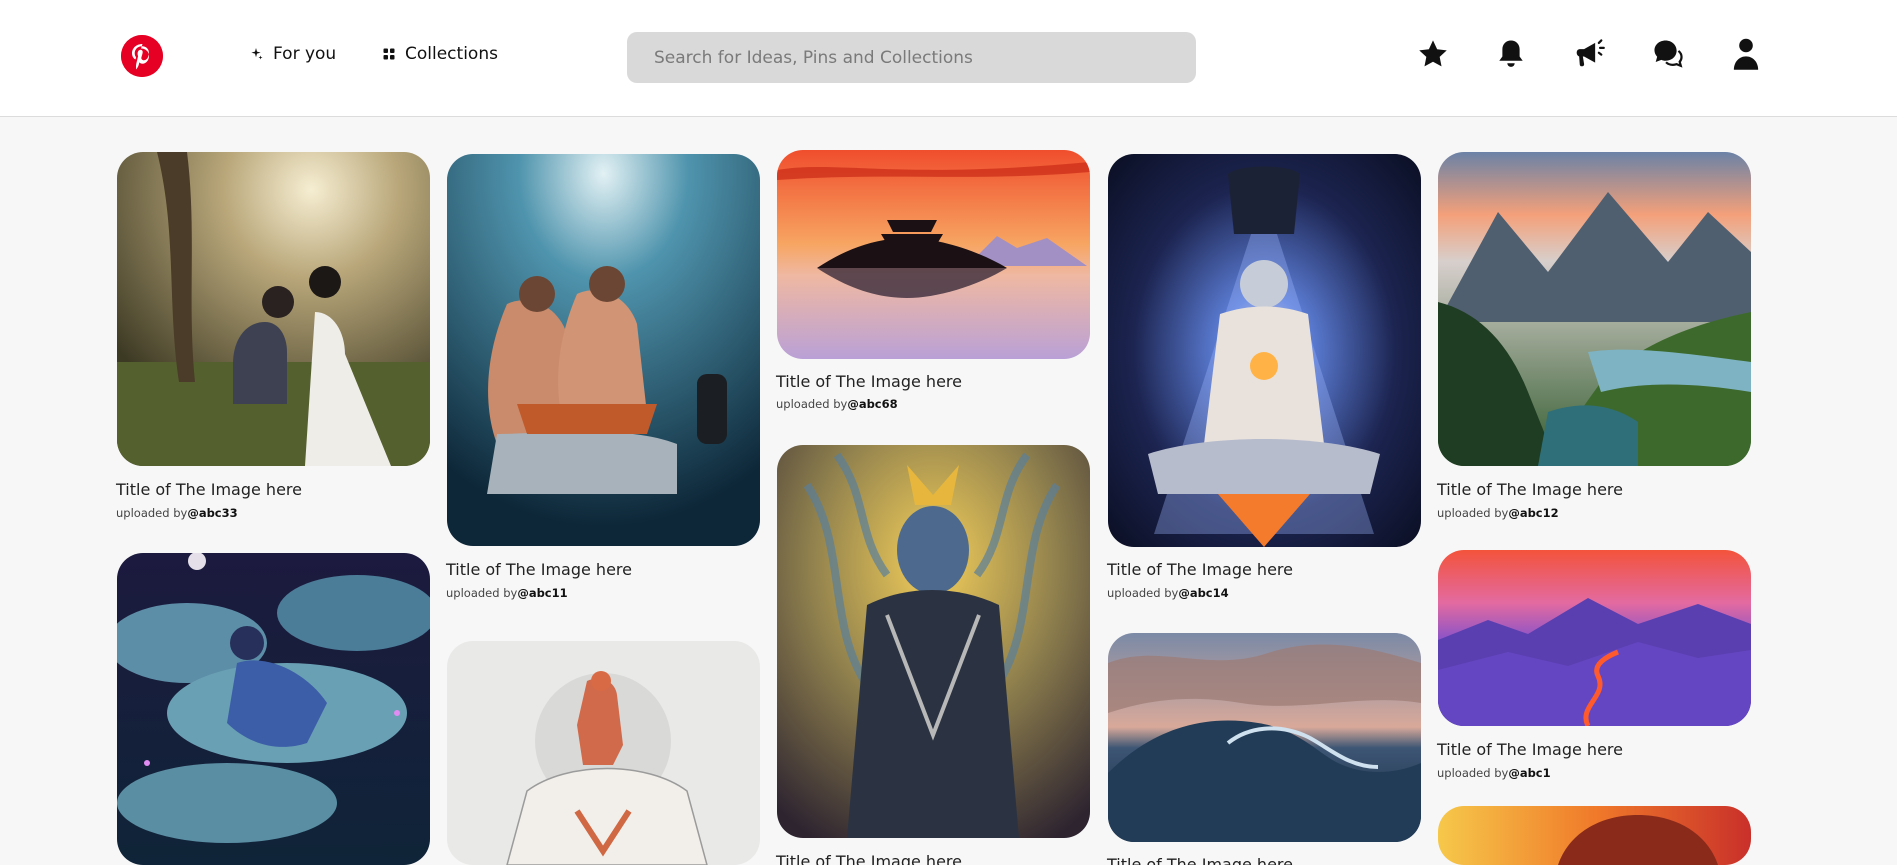  What do you see at coordinates (1433, 54) in the screenshot?
I see `star-icon` at bounding box center [1433, 54].